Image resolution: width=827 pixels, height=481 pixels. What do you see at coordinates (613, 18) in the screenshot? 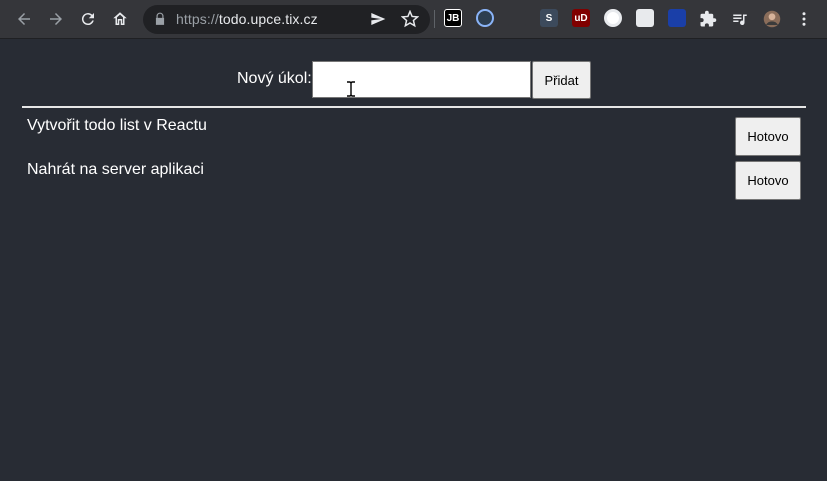
I see `colorful-circle-extension-icon` at bounding box center [613, 18].